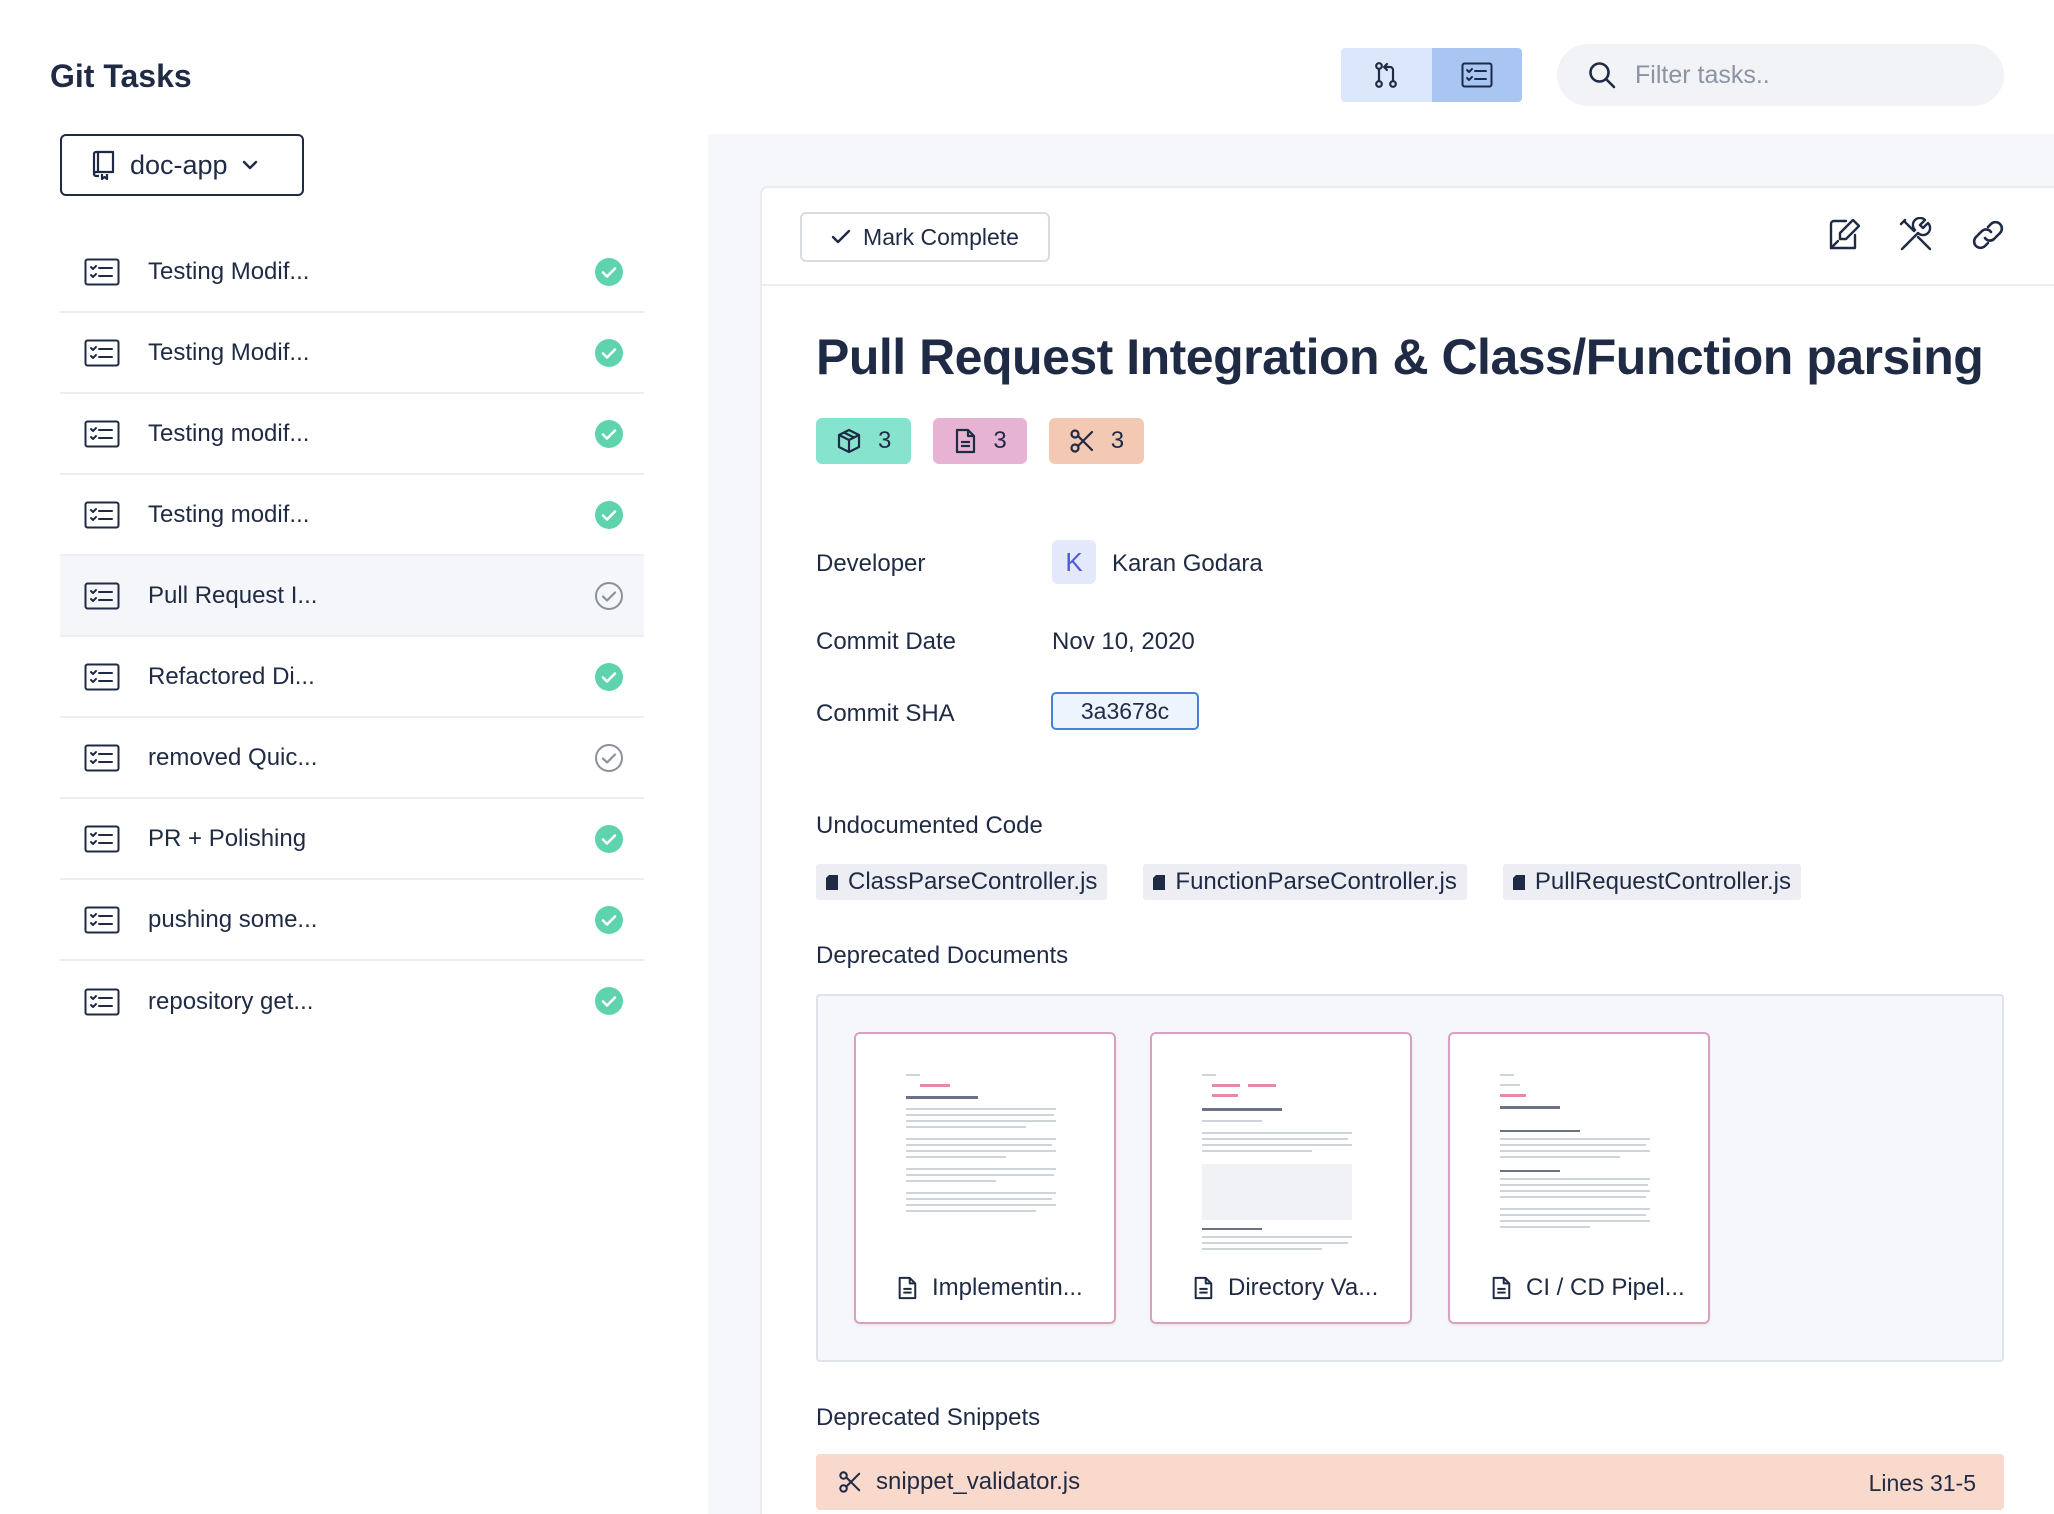  Describe the element at coordinates (864, 441) in the screenshot. I see `code-count-badge: 3` at that location.